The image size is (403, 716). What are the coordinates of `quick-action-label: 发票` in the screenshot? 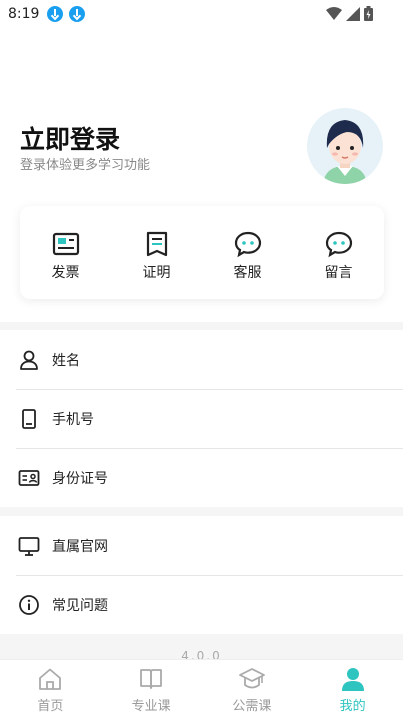 It's located at (65, 273).